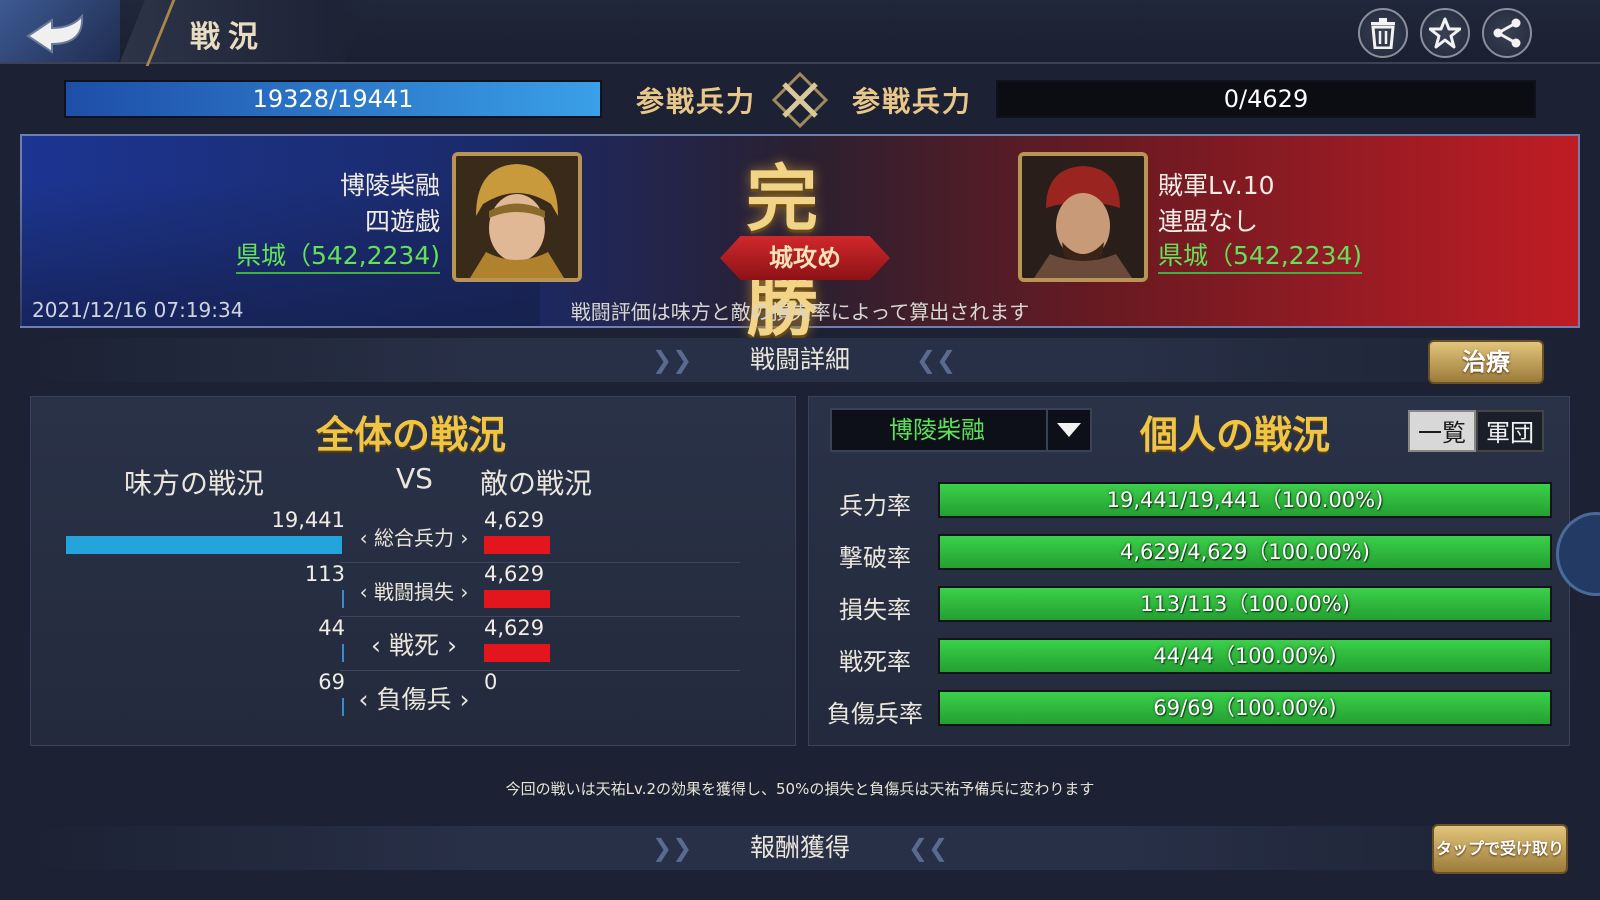 This screenshot has height=900, width=1600. I want to click on death-rate-value: 44/44（100.00%), so click(1245, 656).